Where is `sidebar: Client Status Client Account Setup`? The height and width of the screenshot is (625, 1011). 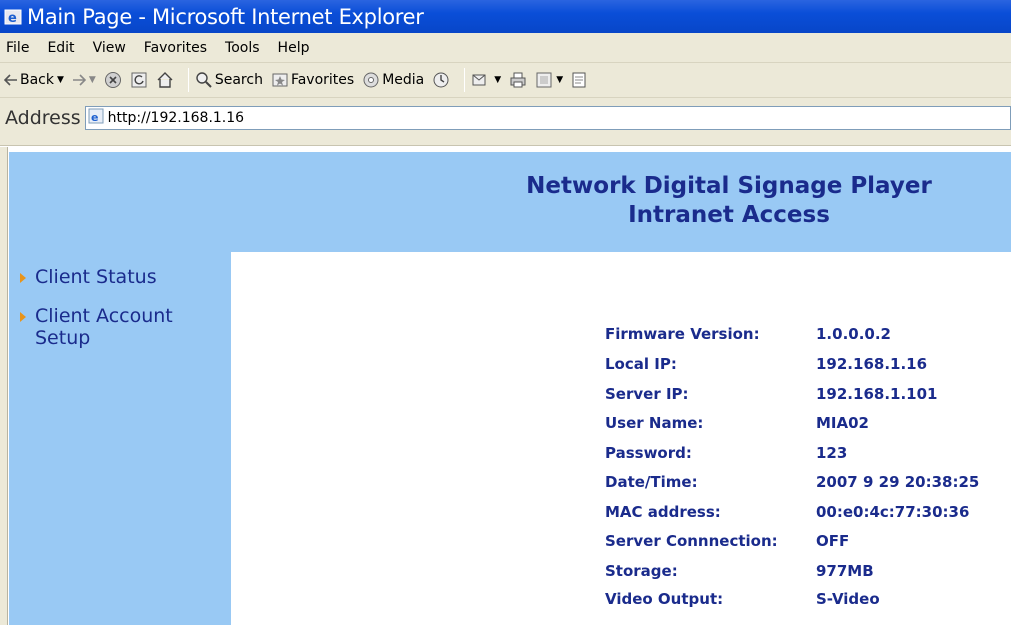
sidebar: Client Status Client Account Setup is located at coordinates (120, 438).